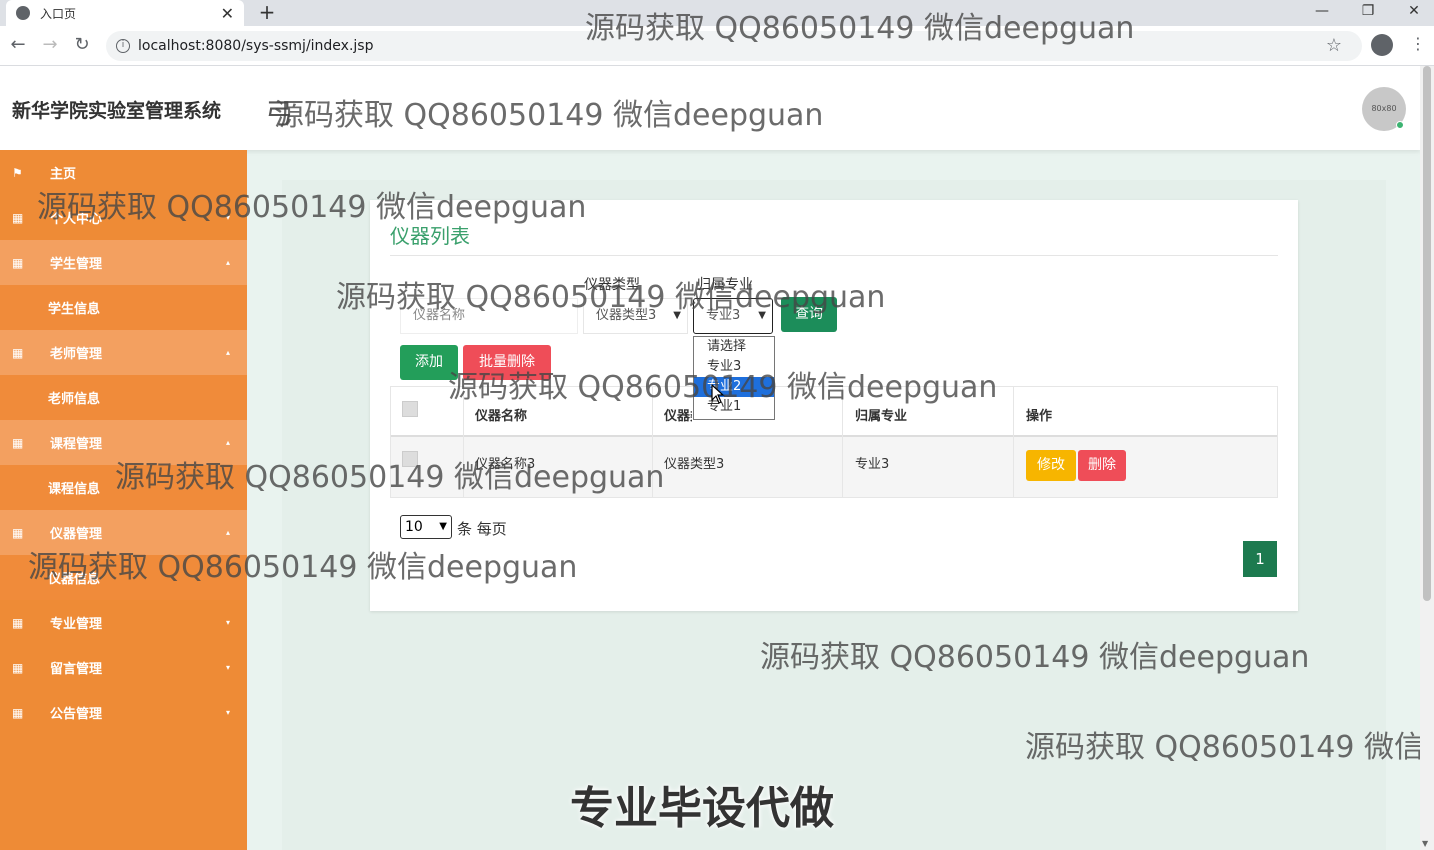 The width and height of the screenshot is (1434, 850). What do you see at coordinates (1368, 13) in the screenshot?
I see `restore-button: ❐` at bounding box center [1368, 13].